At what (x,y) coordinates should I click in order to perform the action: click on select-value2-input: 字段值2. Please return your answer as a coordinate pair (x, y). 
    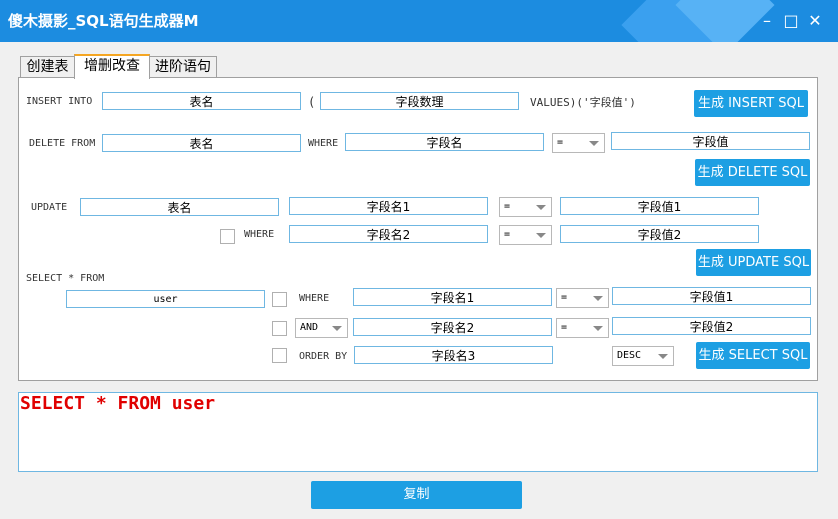
    Looking at the image, I should click on (711, 326).